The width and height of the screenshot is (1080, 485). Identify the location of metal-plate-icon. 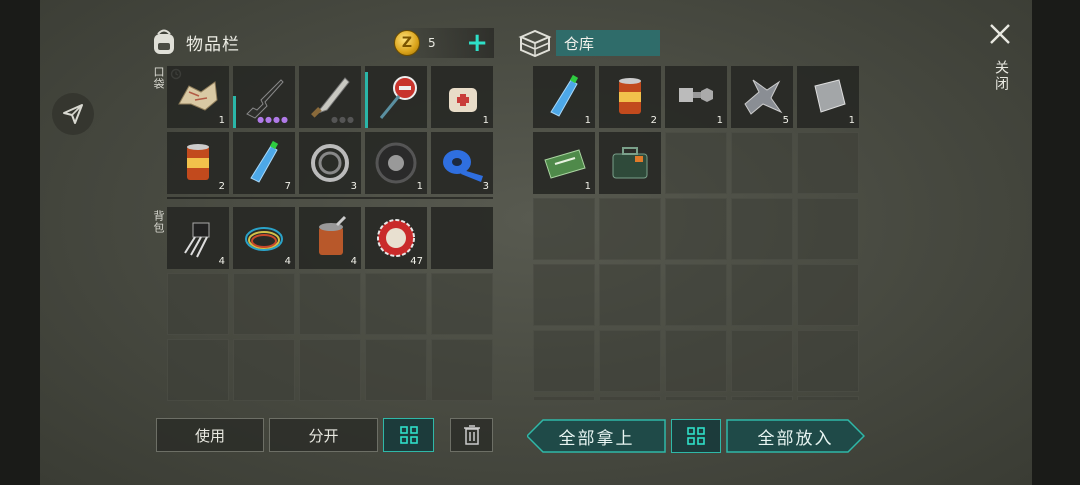
(830, 96).